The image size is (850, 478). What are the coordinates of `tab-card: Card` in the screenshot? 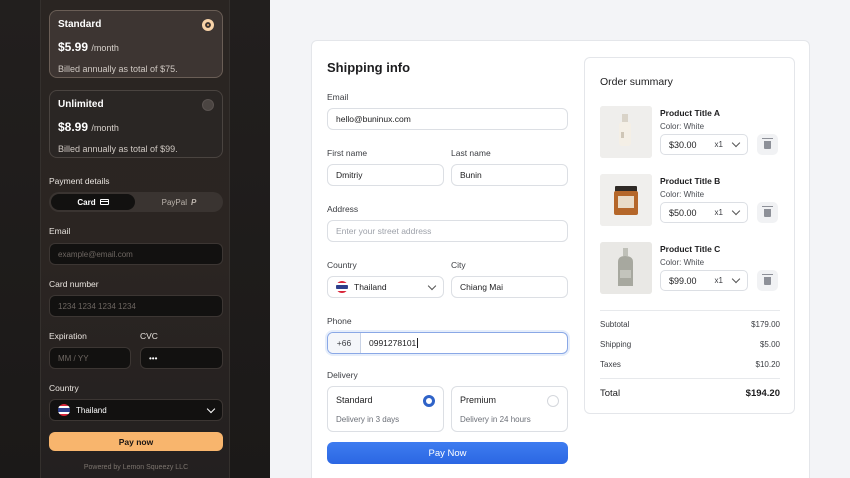 It's located at (93, 202).